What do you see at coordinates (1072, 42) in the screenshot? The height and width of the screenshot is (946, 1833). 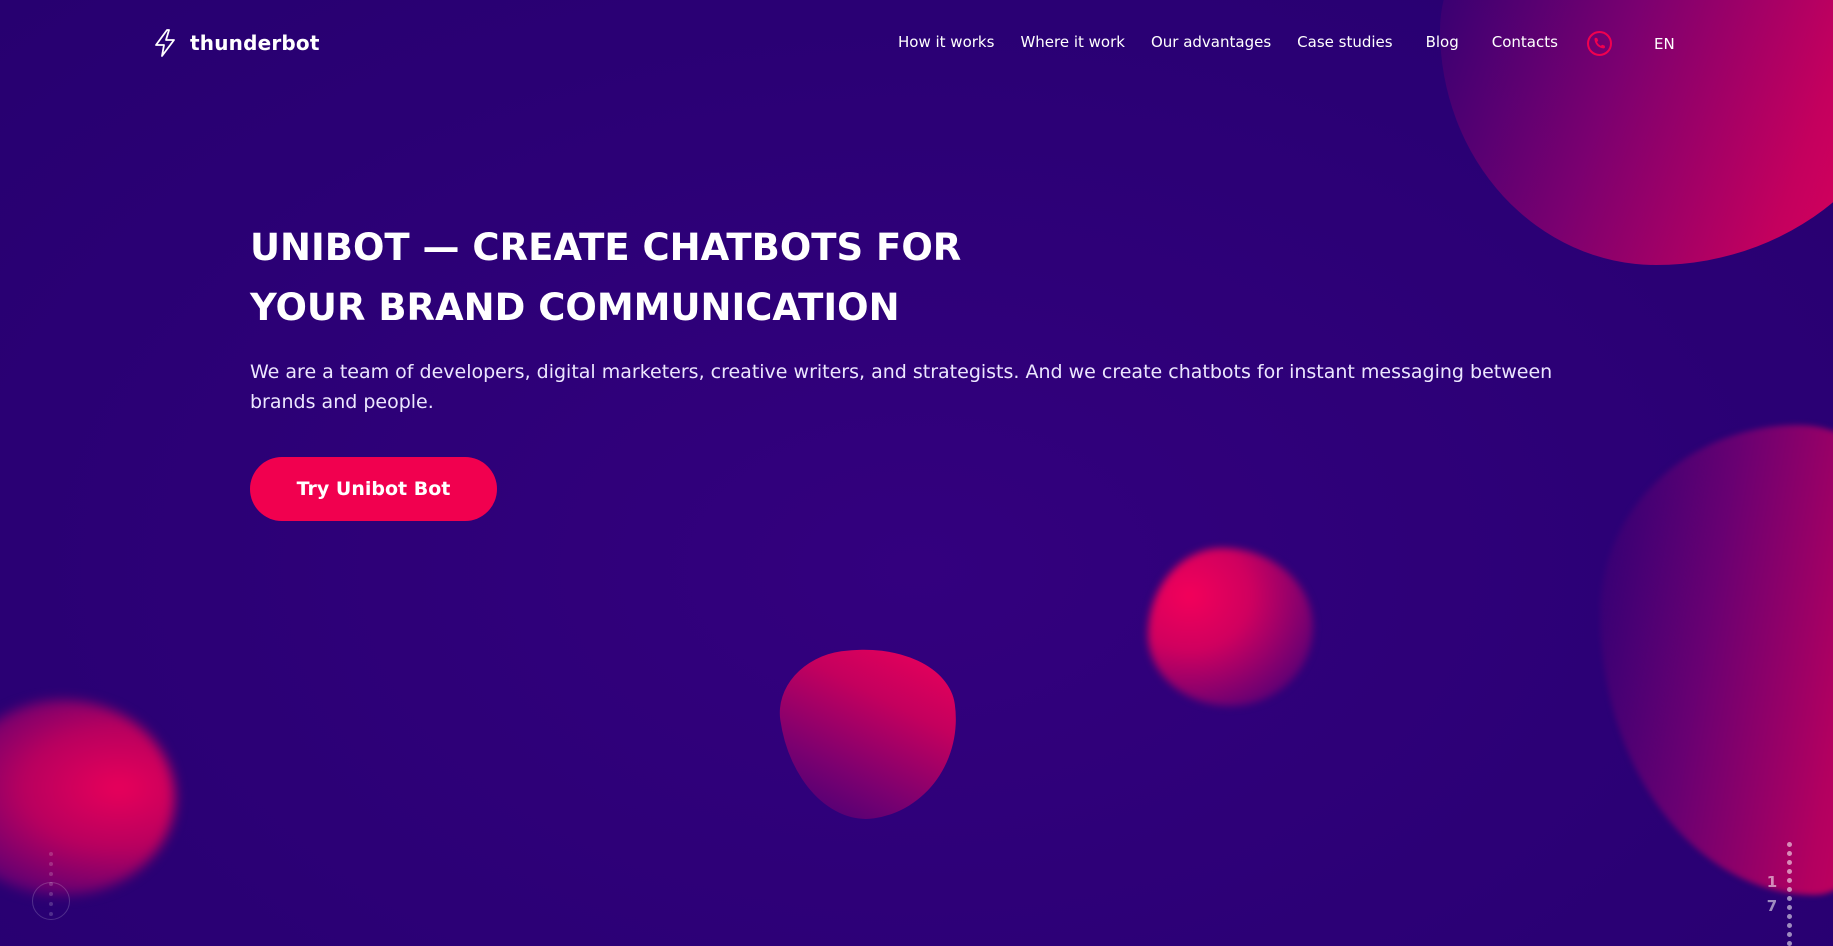 I see `nav-item-where-it-work: Where it work` at bounding box center [1072, 42].